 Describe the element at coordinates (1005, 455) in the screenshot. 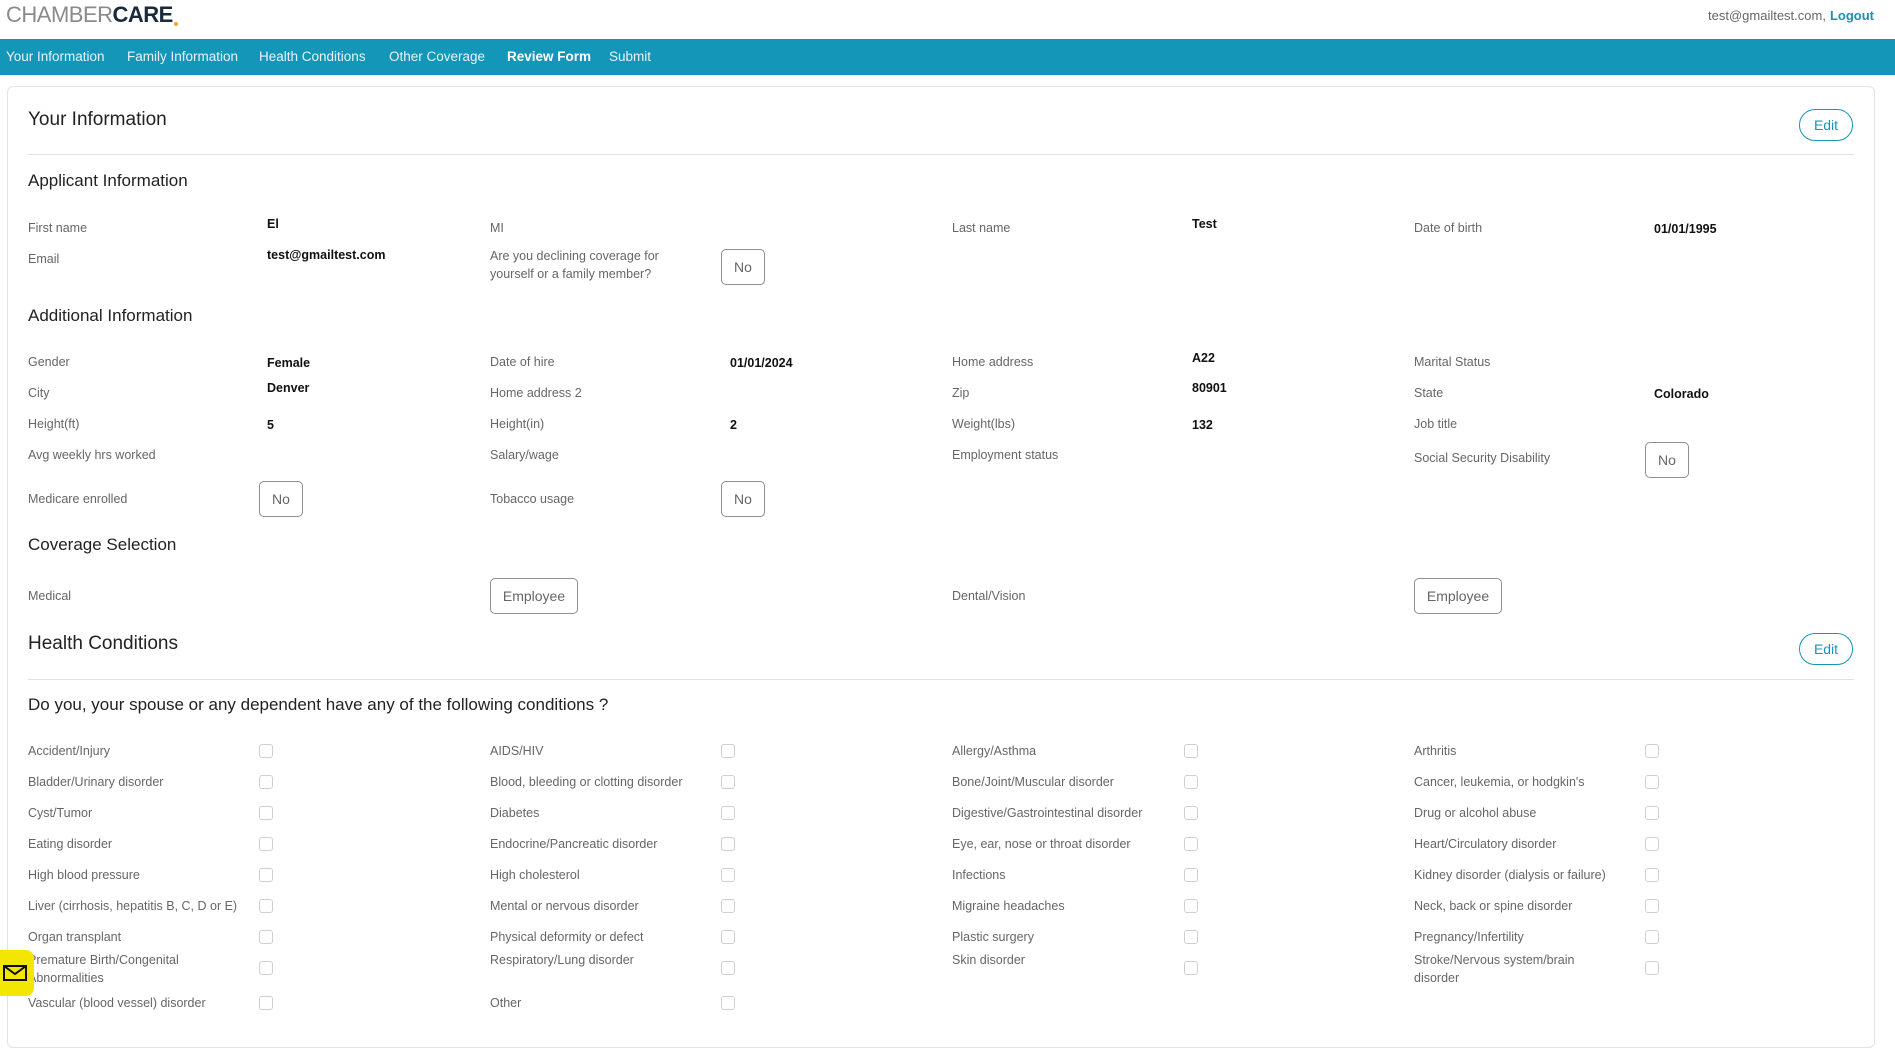

I see `employment-status-label: Employment status` at that location.